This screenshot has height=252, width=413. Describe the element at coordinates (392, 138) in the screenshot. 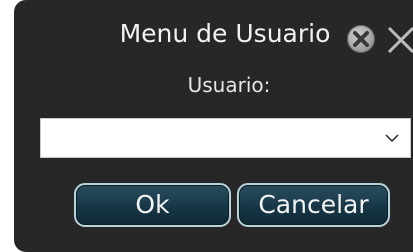

I see `chevron-down-icon` at that location.